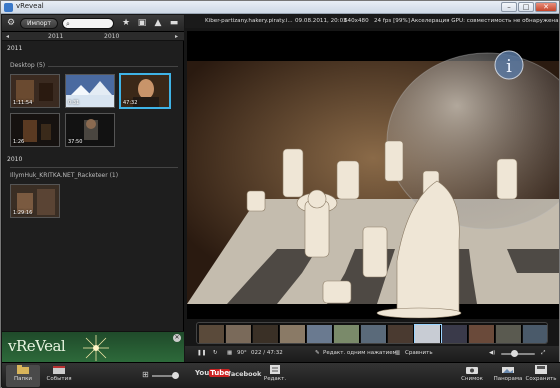 The width and height of the screenshot is (560, 388). What do you see at coordinates (64, 175) in the screenshot?
I see `folder-label-racketeer: IllymHuk_KRITKA.NET_Racketeer (1)` at bounding box center [64, 175].